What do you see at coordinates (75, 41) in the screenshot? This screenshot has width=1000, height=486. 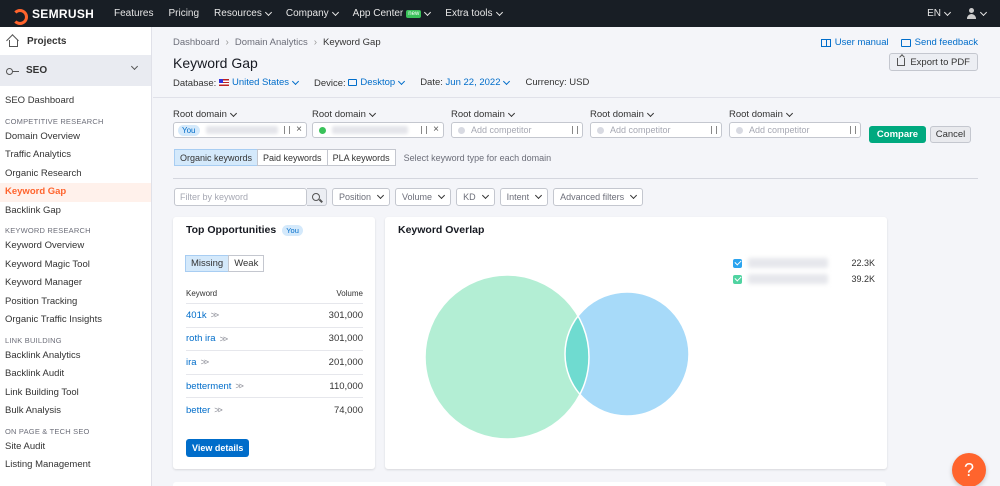 I see `sidebar-projects: Projects` at bounding box center [75, 41].